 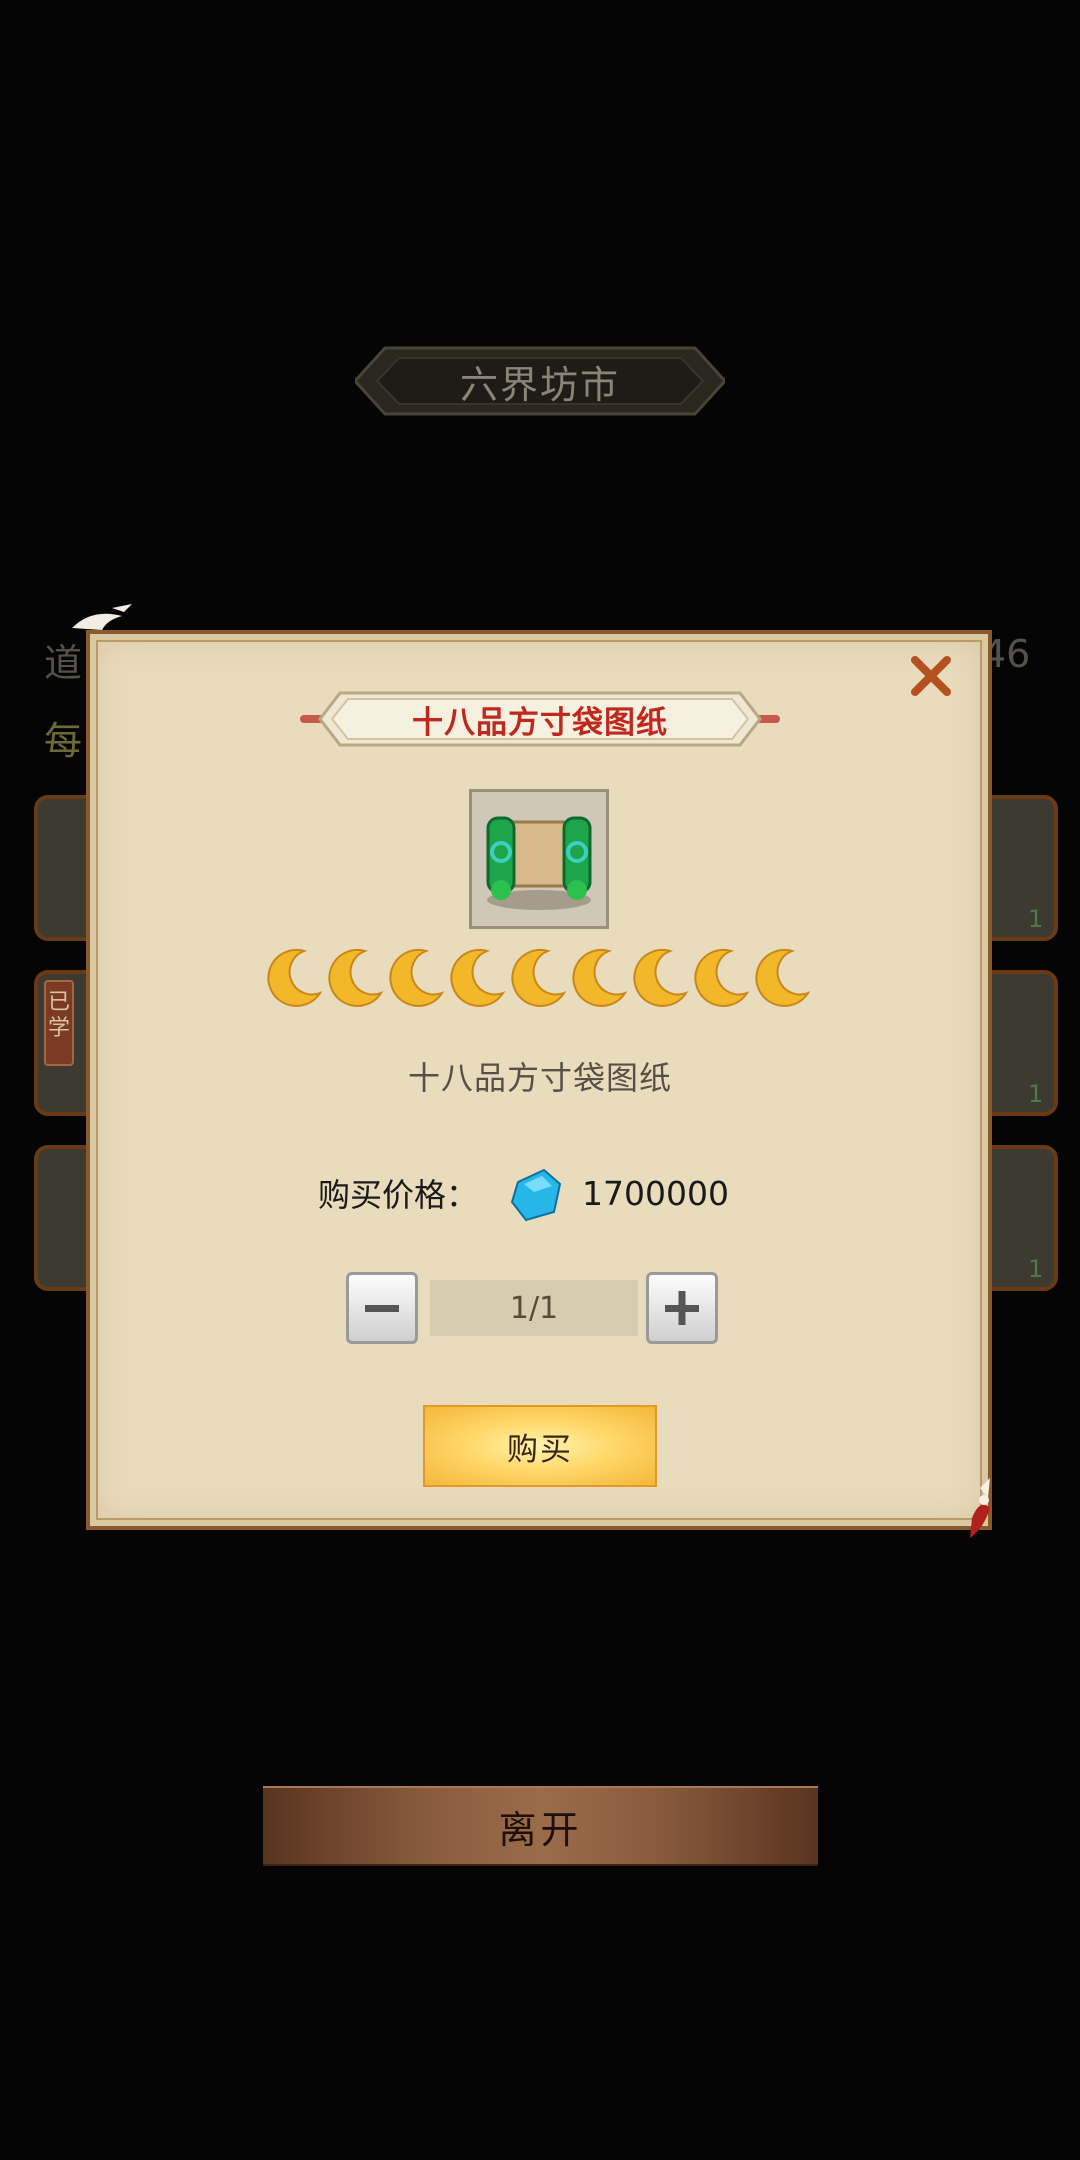 What do you see at coordinates (534, 1308) in the screenshot?
I see `quantity-field: 1/1` at bounding box center [534, 1308].